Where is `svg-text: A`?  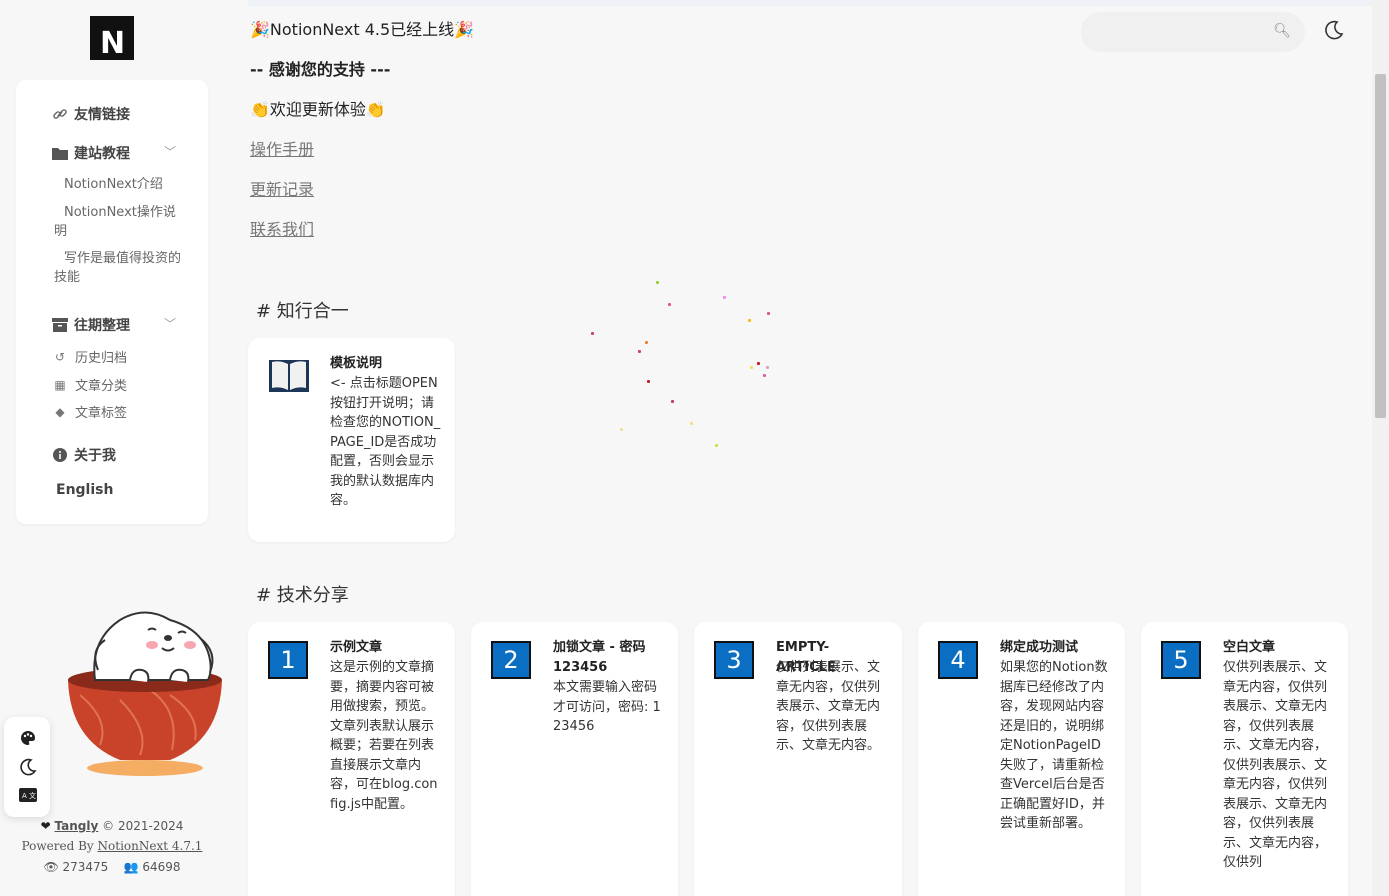
svg-text: A is located at coordinates (24, 796).